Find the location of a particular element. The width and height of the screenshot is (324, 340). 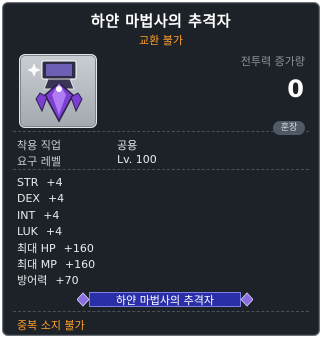

item-icon-frame is located at coordinates (58, 91).